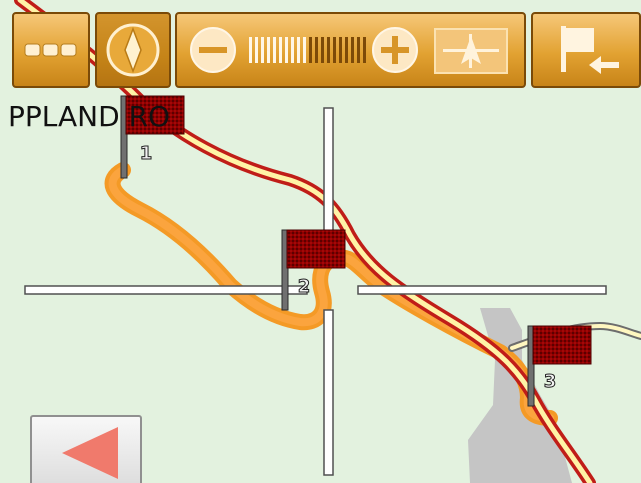 This screenshot has width=641, height=483. I want to click on crosshair-left-bar, so click(166, 290).